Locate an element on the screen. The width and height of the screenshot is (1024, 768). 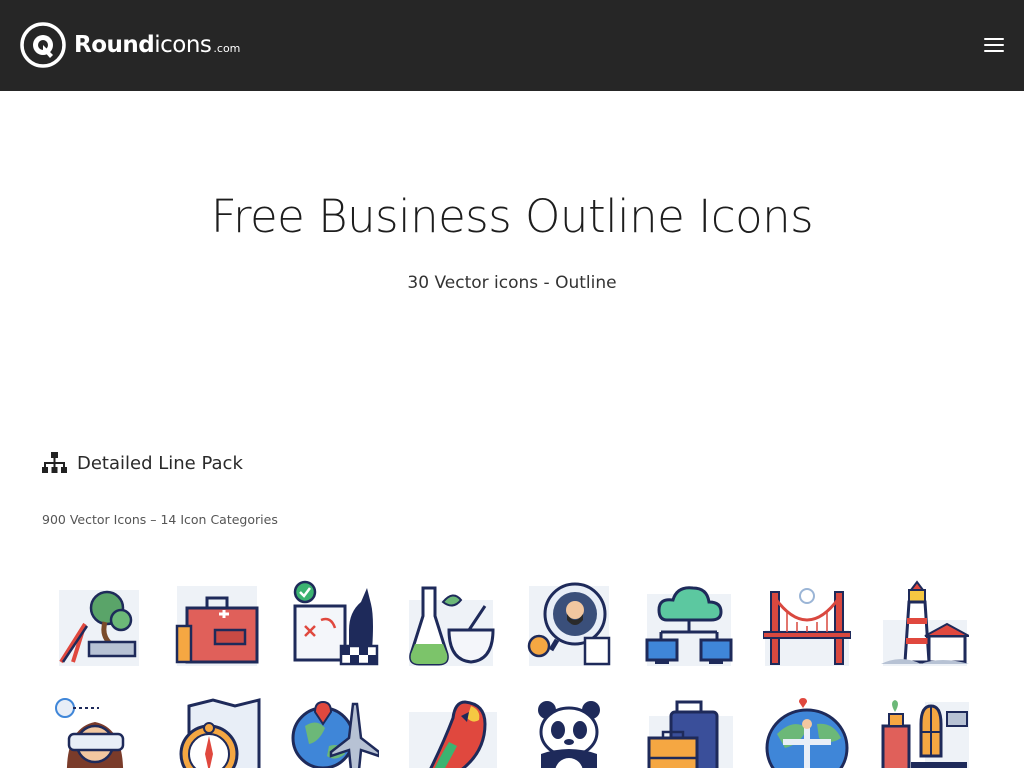
chess-strategy-board-icon is located at coordinates (336, 623).